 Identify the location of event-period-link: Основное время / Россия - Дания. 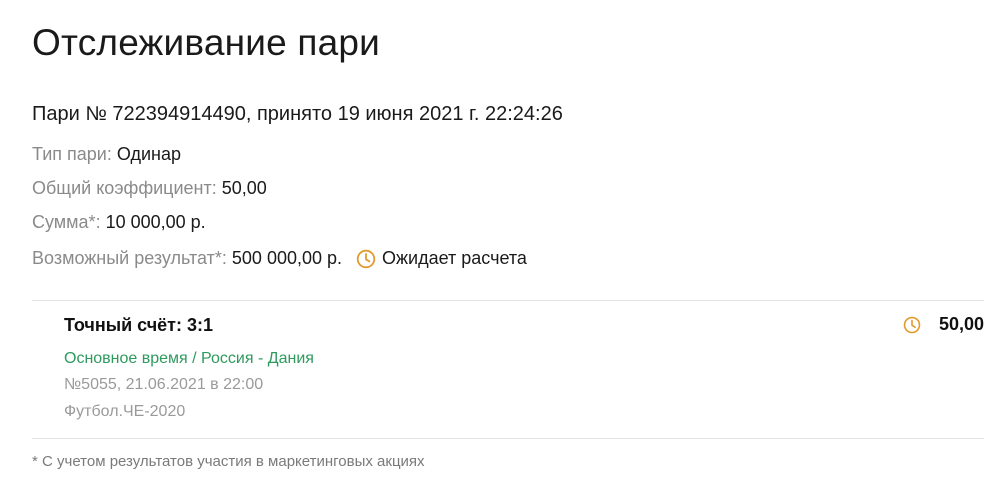
(189, 359).